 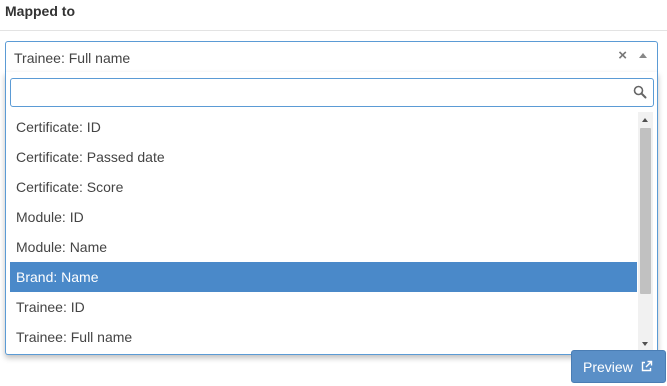 I want to click on field-label: Mapped to, so click(x=40, y=11).